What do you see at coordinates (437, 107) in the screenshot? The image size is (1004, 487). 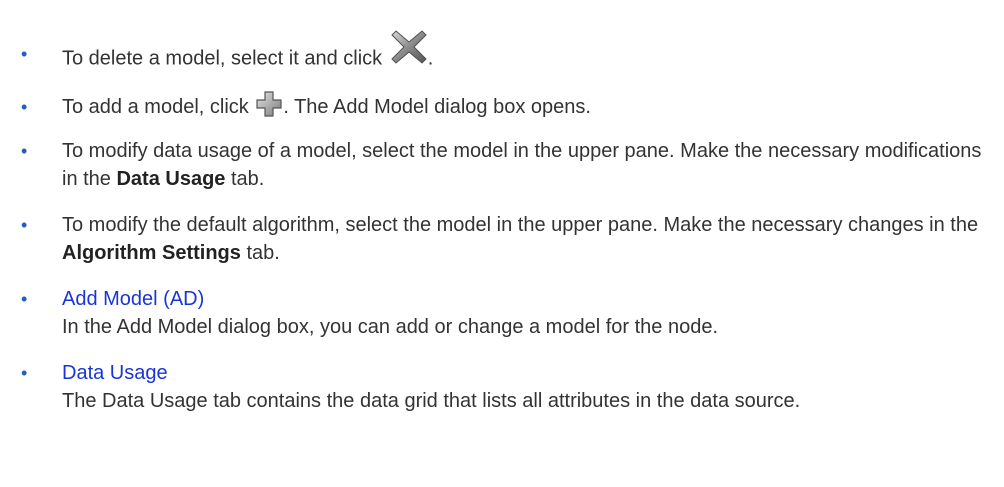 I see `item-text-after: . The Add Model dialog box opens.` at bounding box center [437, 107].